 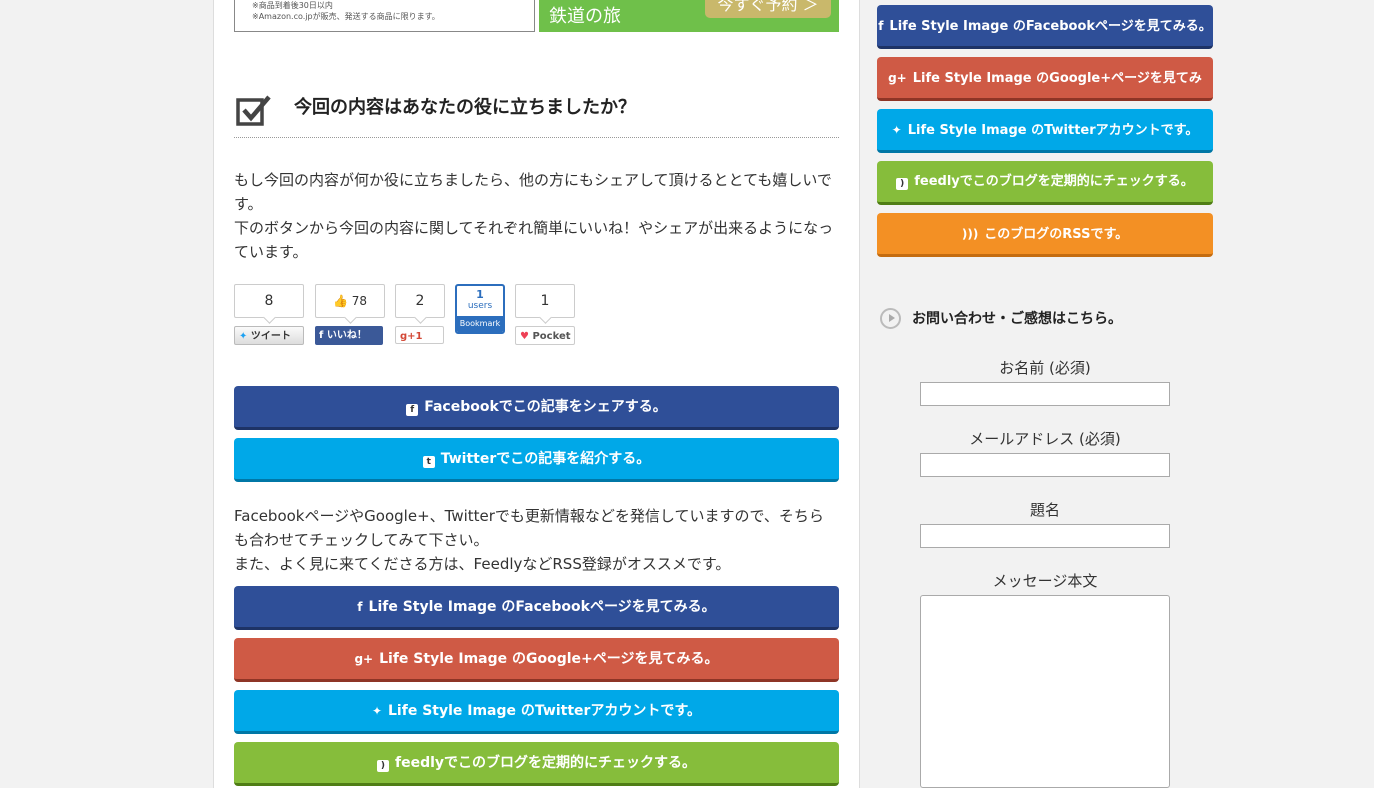 I want to click on feedly-follow-button: ) feedlyでこのブログを定期的にチェックする。, so click(x=536, y=764).